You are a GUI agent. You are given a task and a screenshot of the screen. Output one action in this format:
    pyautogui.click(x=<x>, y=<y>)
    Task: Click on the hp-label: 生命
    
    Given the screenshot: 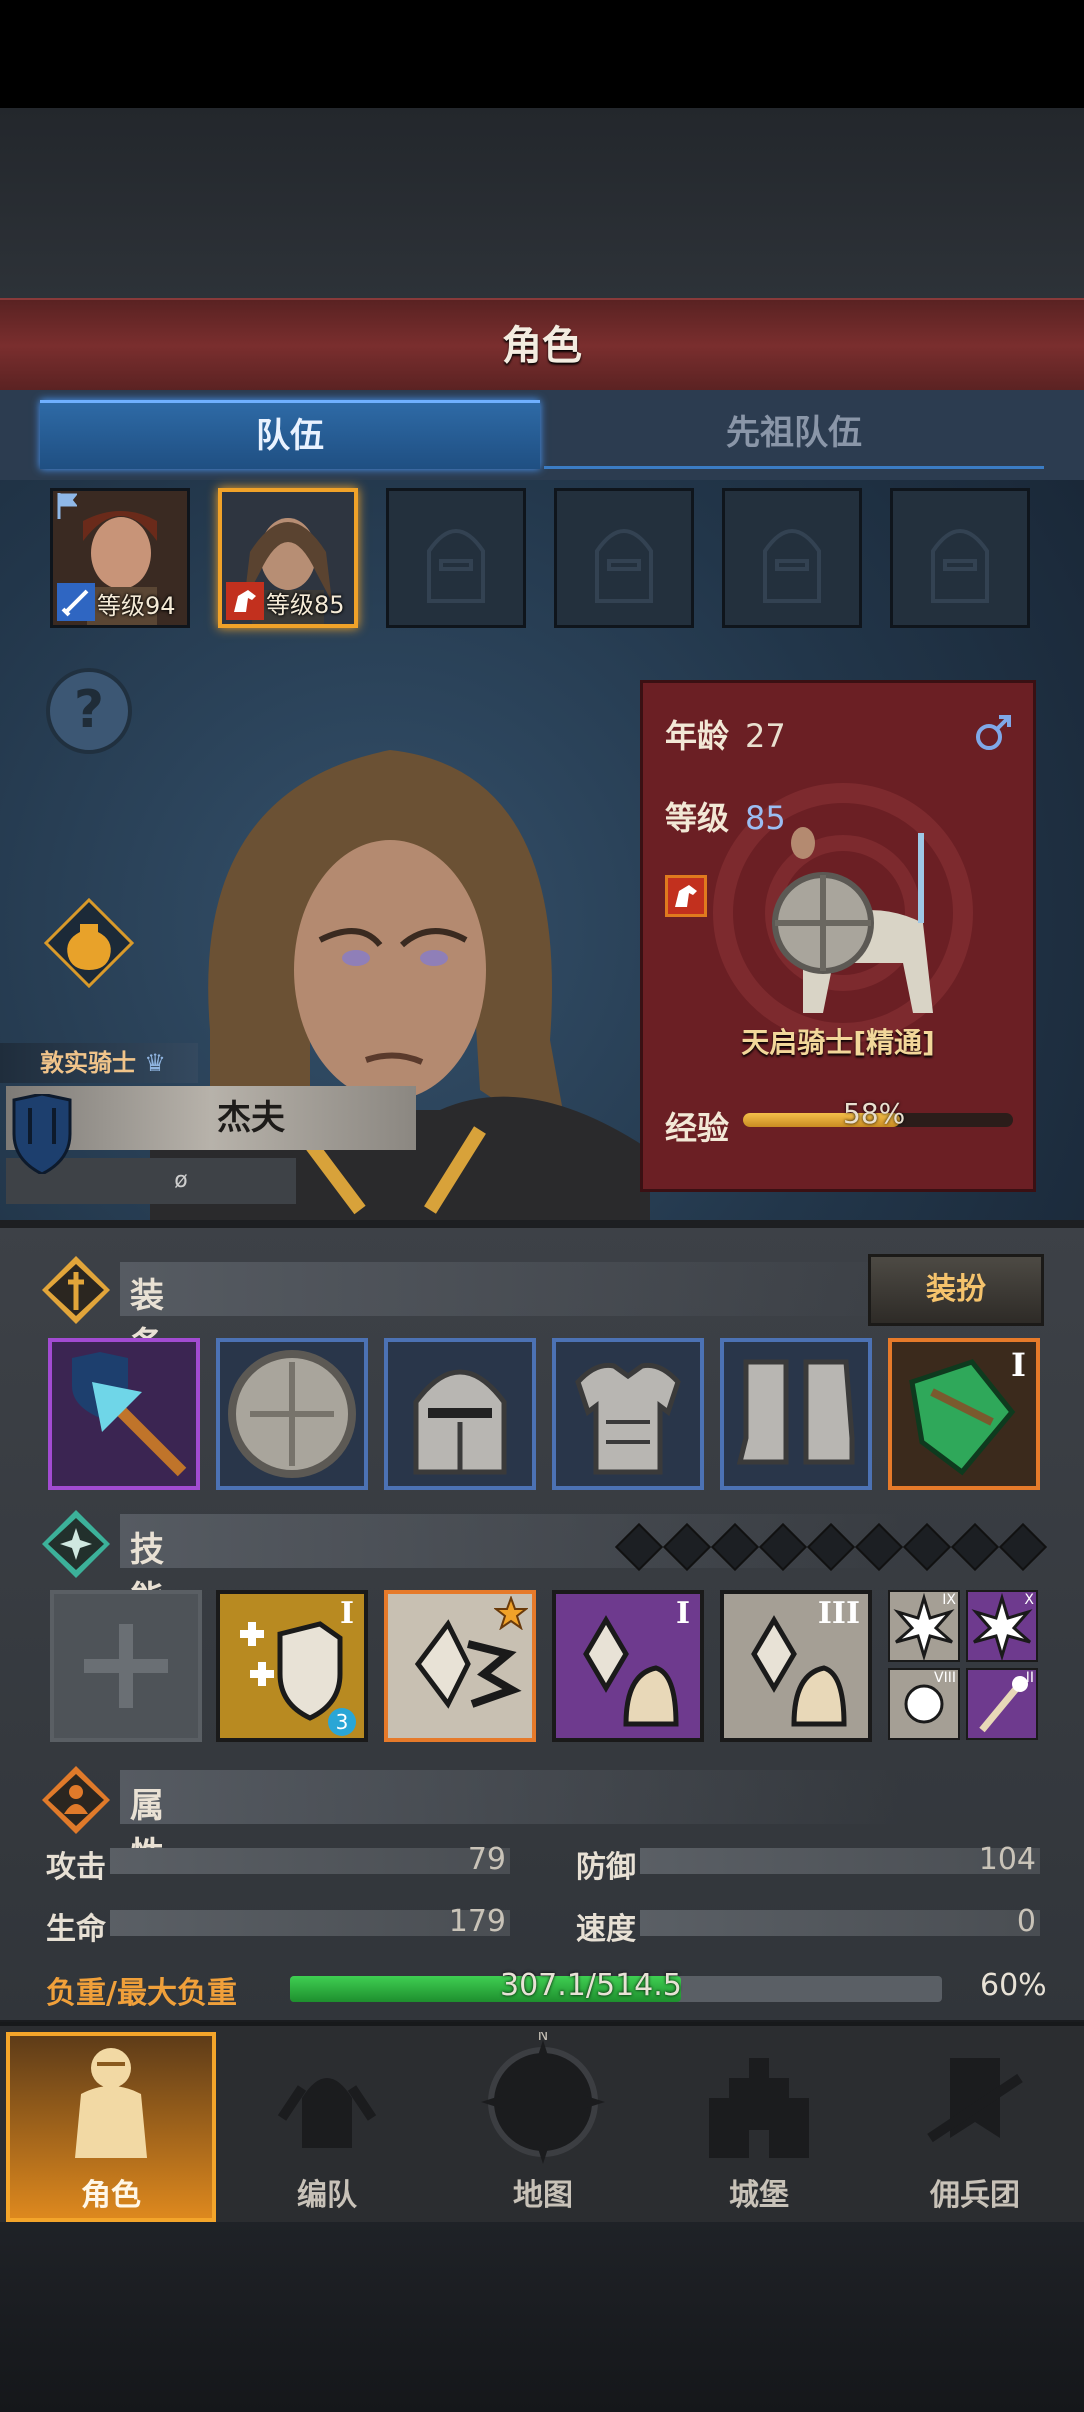 What is the action you would take?
    pyautogui.click(x=76, y=1929)
    